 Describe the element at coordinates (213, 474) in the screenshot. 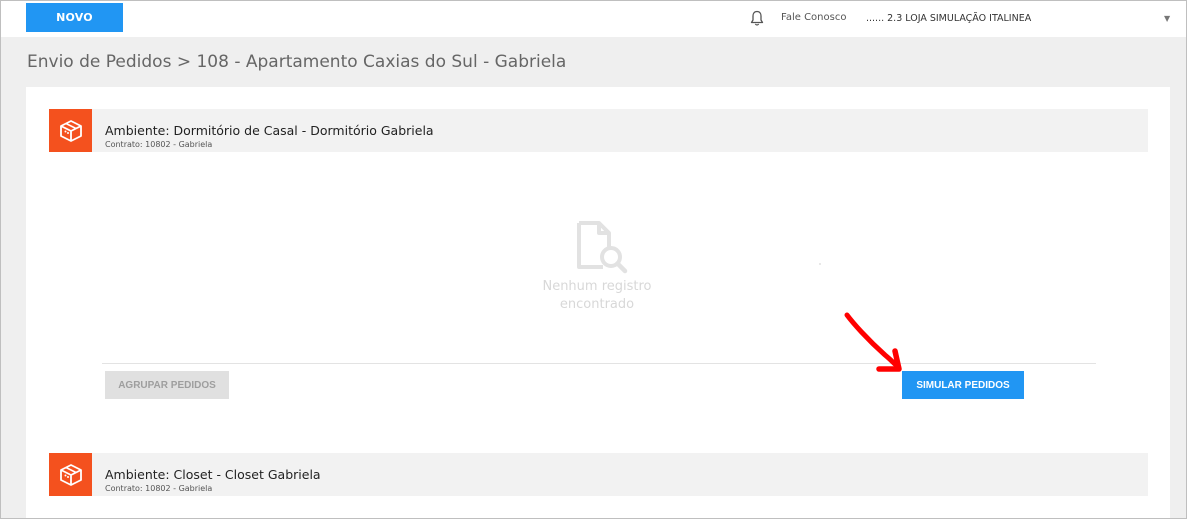

I see `ambiente-title: Ambiente: Closet - Closet Gabriela` at that location.